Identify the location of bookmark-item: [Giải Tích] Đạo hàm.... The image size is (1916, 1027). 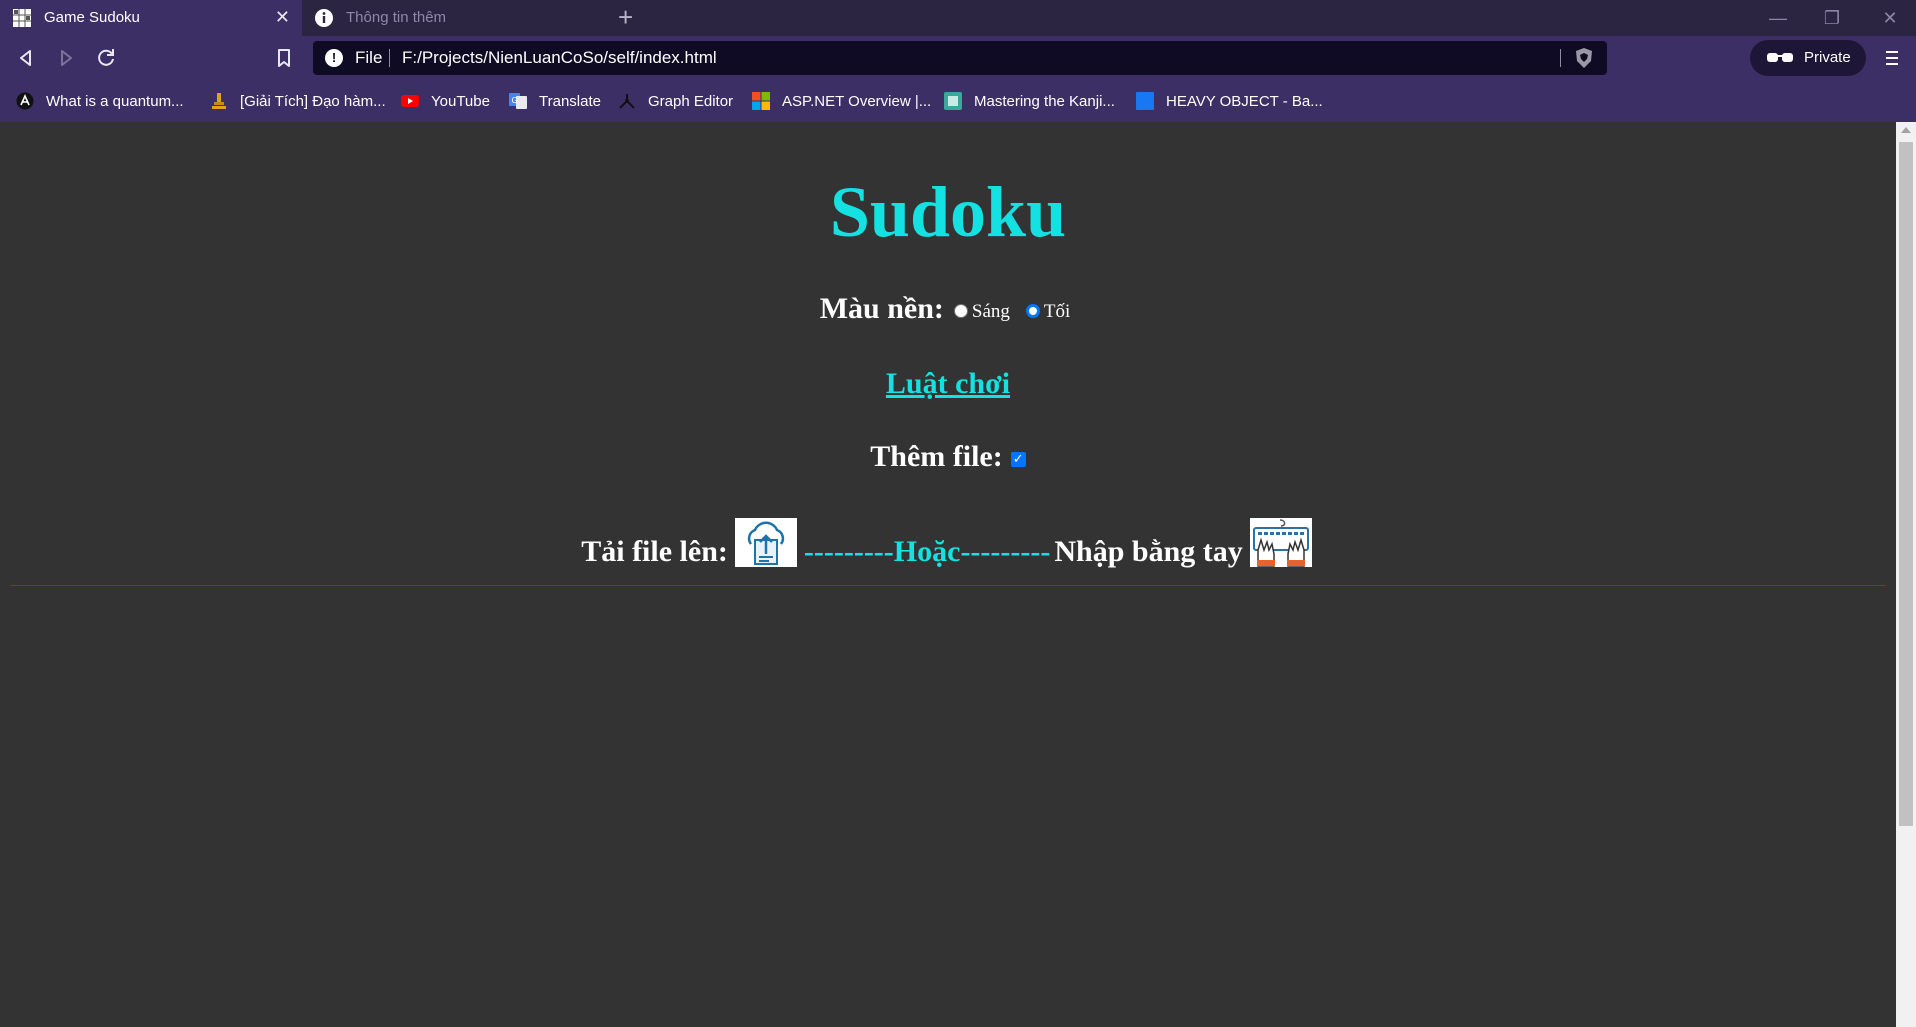
(298, 101).